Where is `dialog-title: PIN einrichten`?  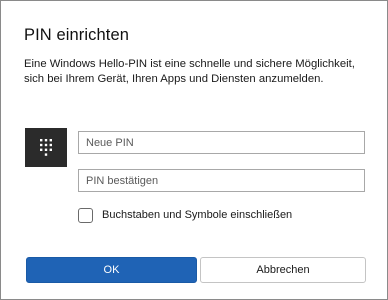
dialog-title: PIN einrichten is located at coordinates (77, 35).